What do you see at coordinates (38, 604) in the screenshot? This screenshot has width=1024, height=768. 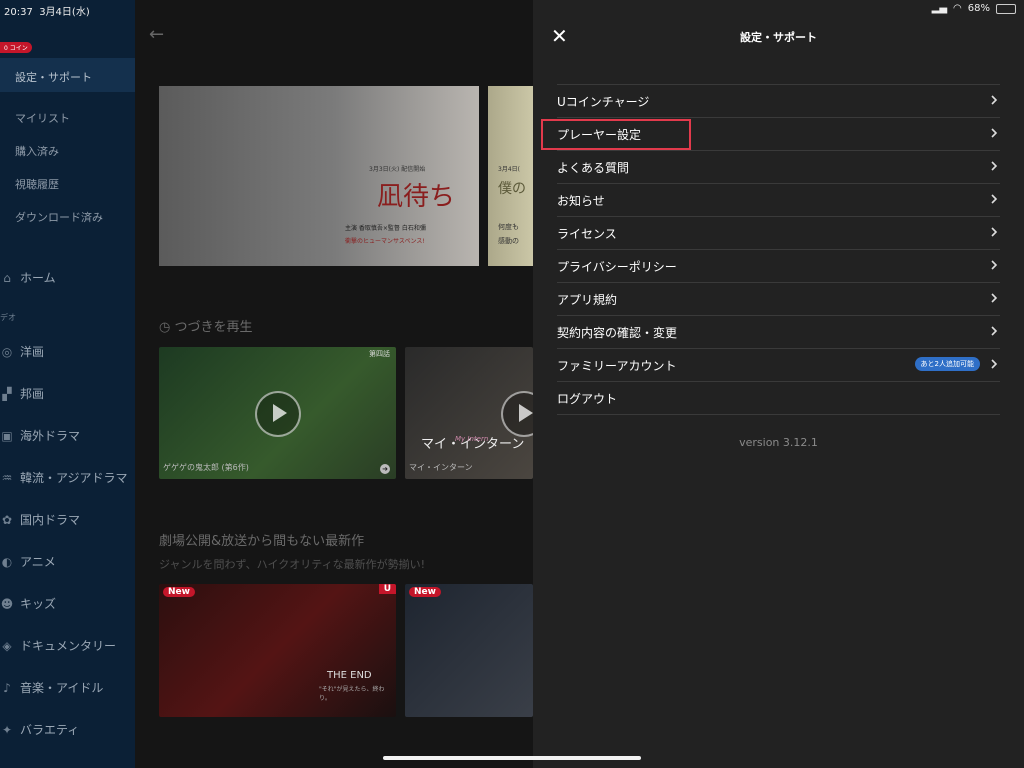 I see `sidebar-cat-label: キッズ` at bounding box center [38, 604].